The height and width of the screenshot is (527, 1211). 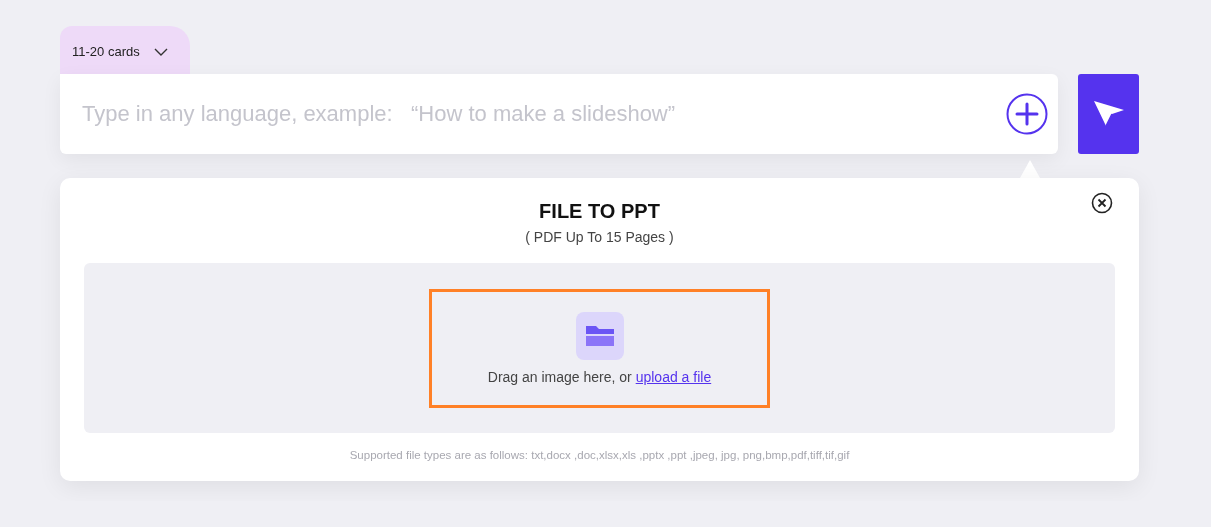 What do you see at coordinates (599, 455) in the screenshot?
I see `supported-types-note: Supported file types are as follows: txt,docx ,doc,xlsx,xls ,pptx ,ppt ,jpeg, jpg, png,bmp,pdf,tiff,tif,gif` at bounding box center [599, 455].